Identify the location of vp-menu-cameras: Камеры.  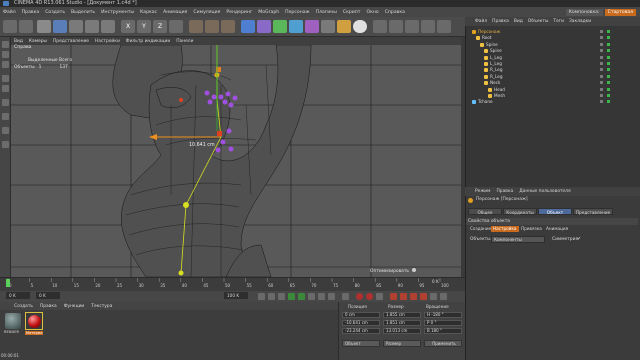
(38, 41).